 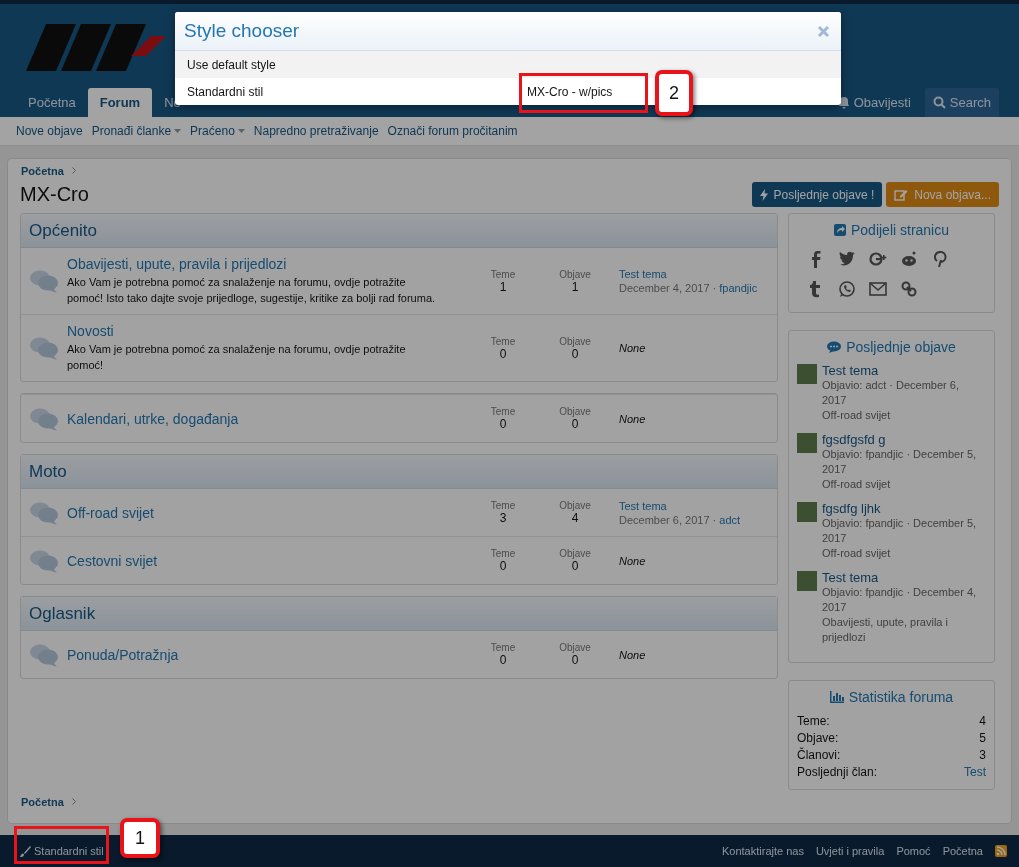 What do you see at coordinates (1001, 851) in the screenshot?
I see `rss-icon` at bounding box center [1001, 851].